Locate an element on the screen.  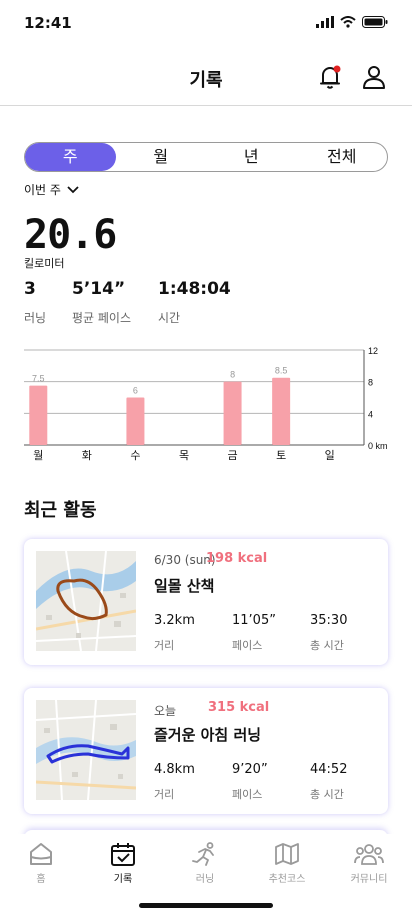
nav-running: 러닝 is located at coordinates (205, 863).